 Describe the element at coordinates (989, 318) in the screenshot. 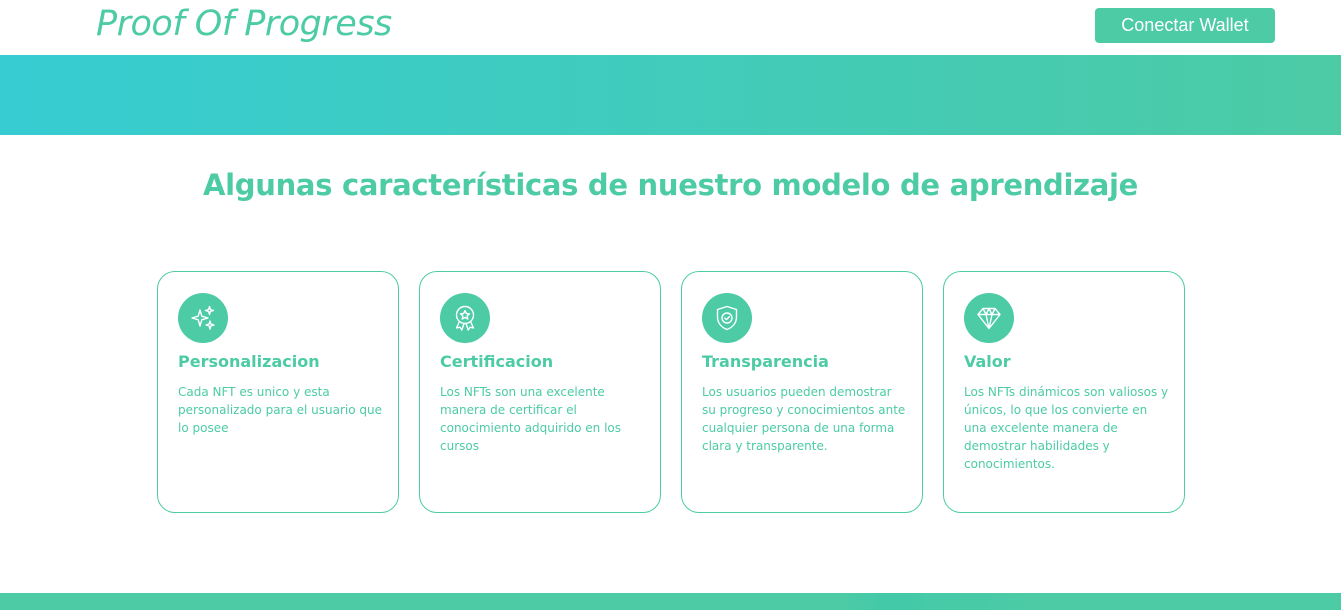

I see `diamond-icon` at that location.